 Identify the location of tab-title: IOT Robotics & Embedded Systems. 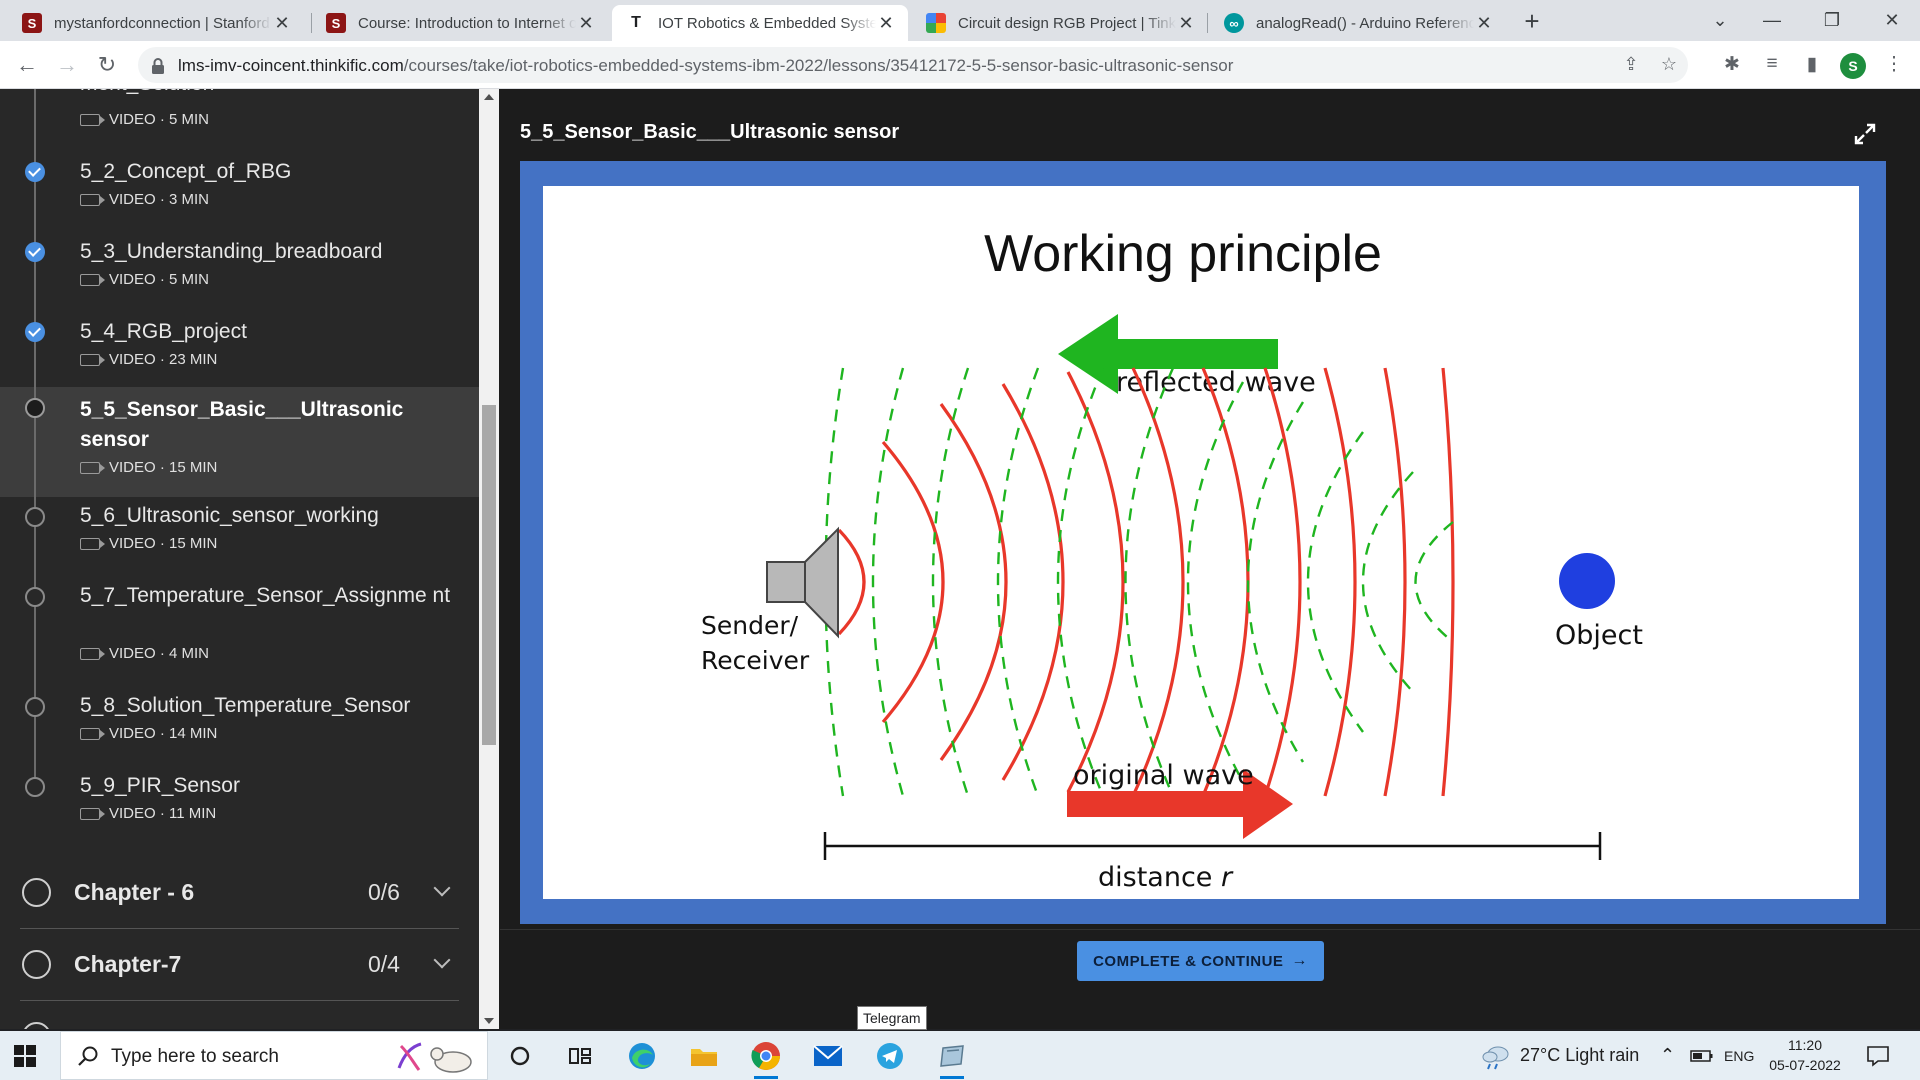
(767, 23).